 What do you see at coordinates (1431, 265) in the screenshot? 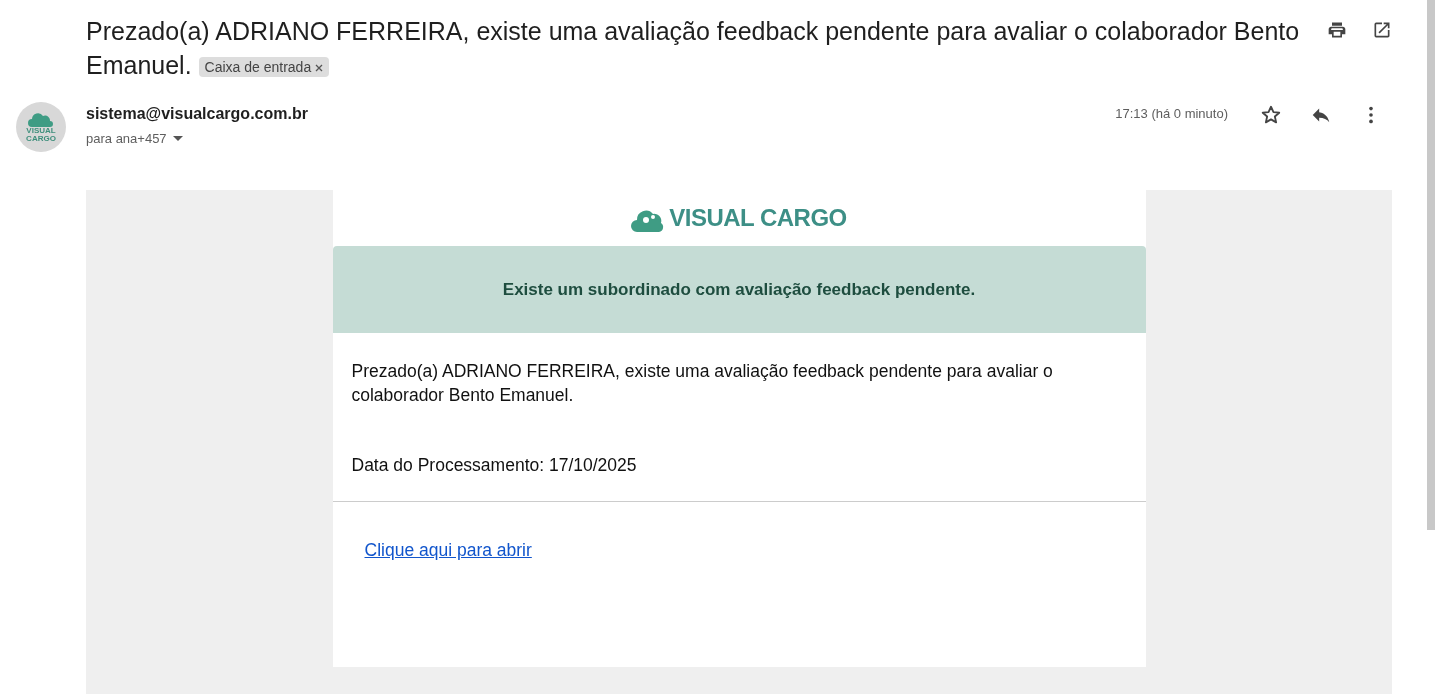
I see `scrollbar` at bounding box center [1431, 265].